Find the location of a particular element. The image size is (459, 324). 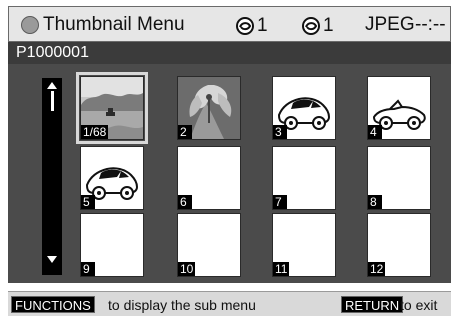

time-label: --:-- is located at coordinates (430, 24).